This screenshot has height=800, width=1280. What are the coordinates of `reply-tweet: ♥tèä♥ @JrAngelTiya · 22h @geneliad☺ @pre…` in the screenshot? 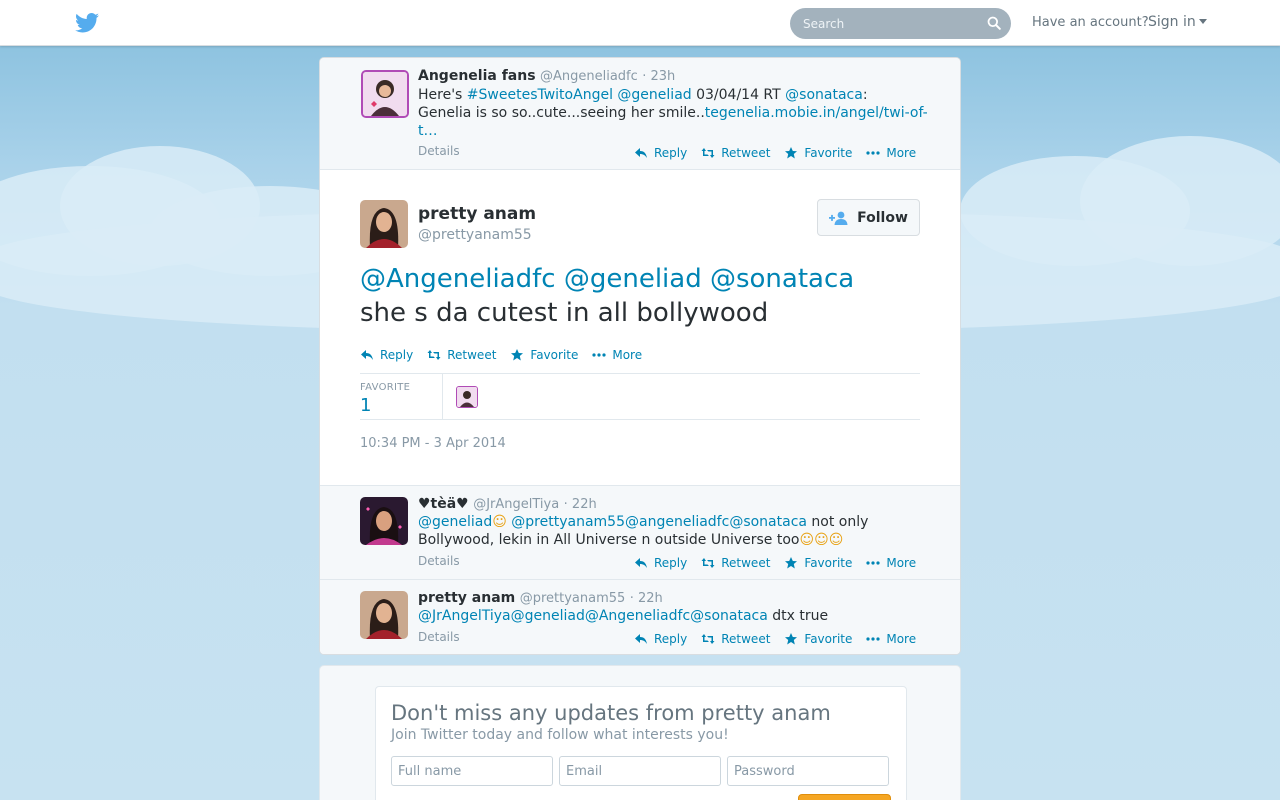 It's located at (640, 533).